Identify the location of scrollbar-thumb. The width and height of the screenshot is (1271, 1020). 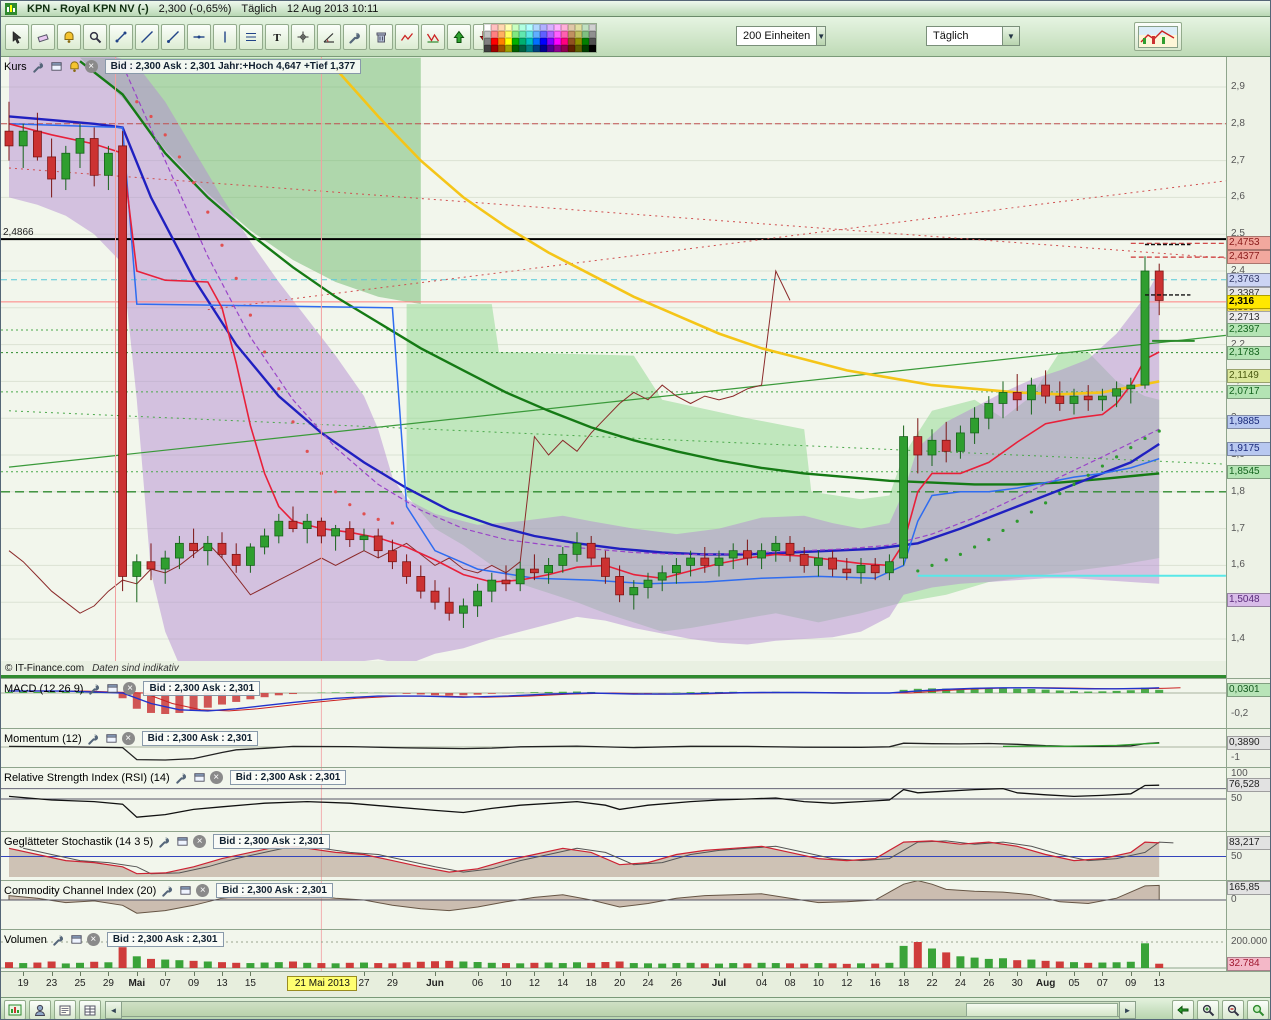
(1042, 1010).